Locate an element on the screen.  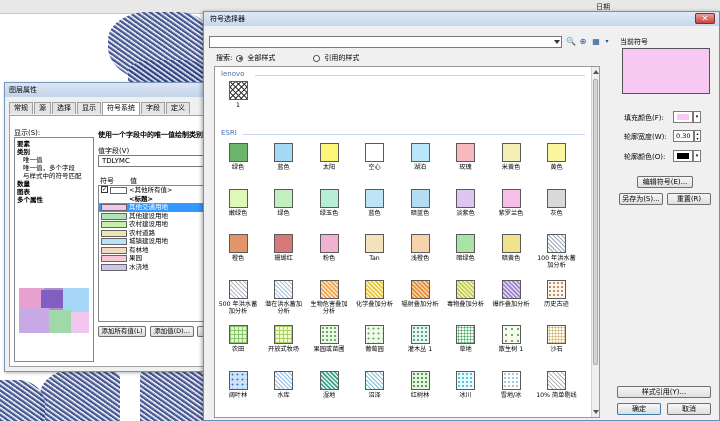
outline-width-input: 0.30 is located at coordinates (683, 136).